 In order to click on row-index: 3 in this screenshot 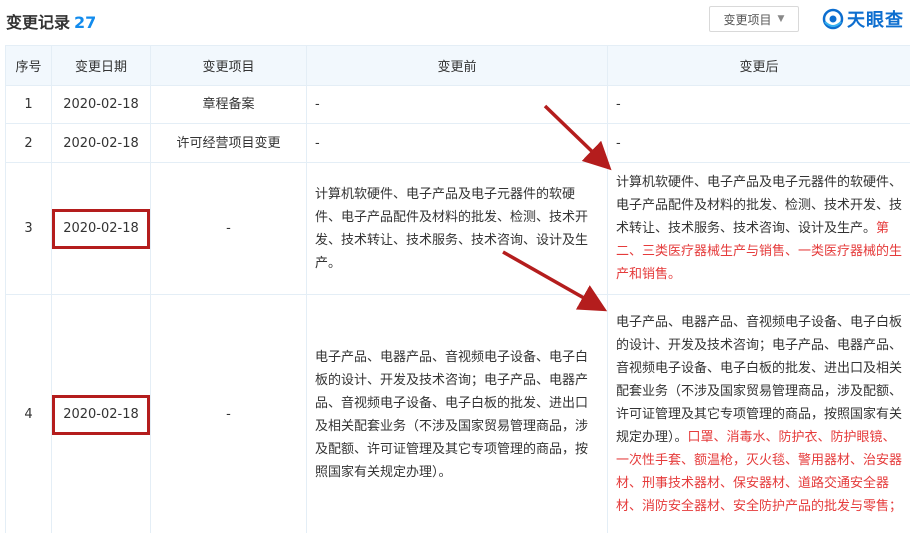, I will do `click(28, 228)`.